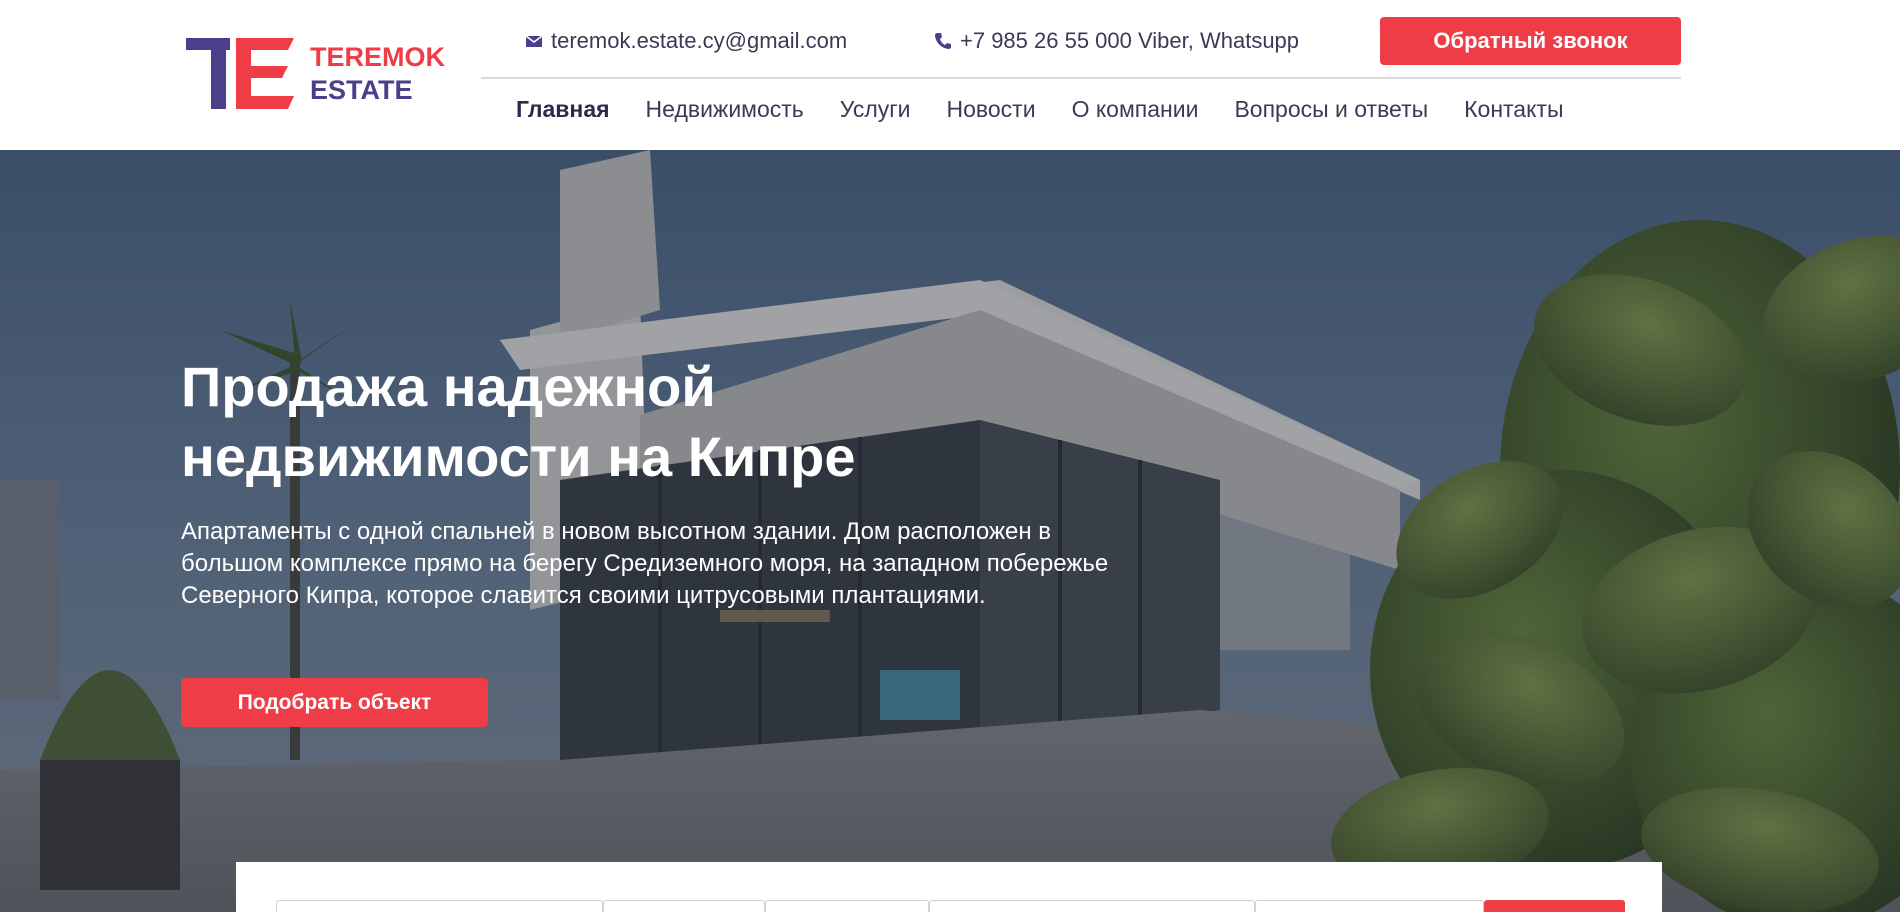  I want to click on envelope-icon, so click(534, 41).